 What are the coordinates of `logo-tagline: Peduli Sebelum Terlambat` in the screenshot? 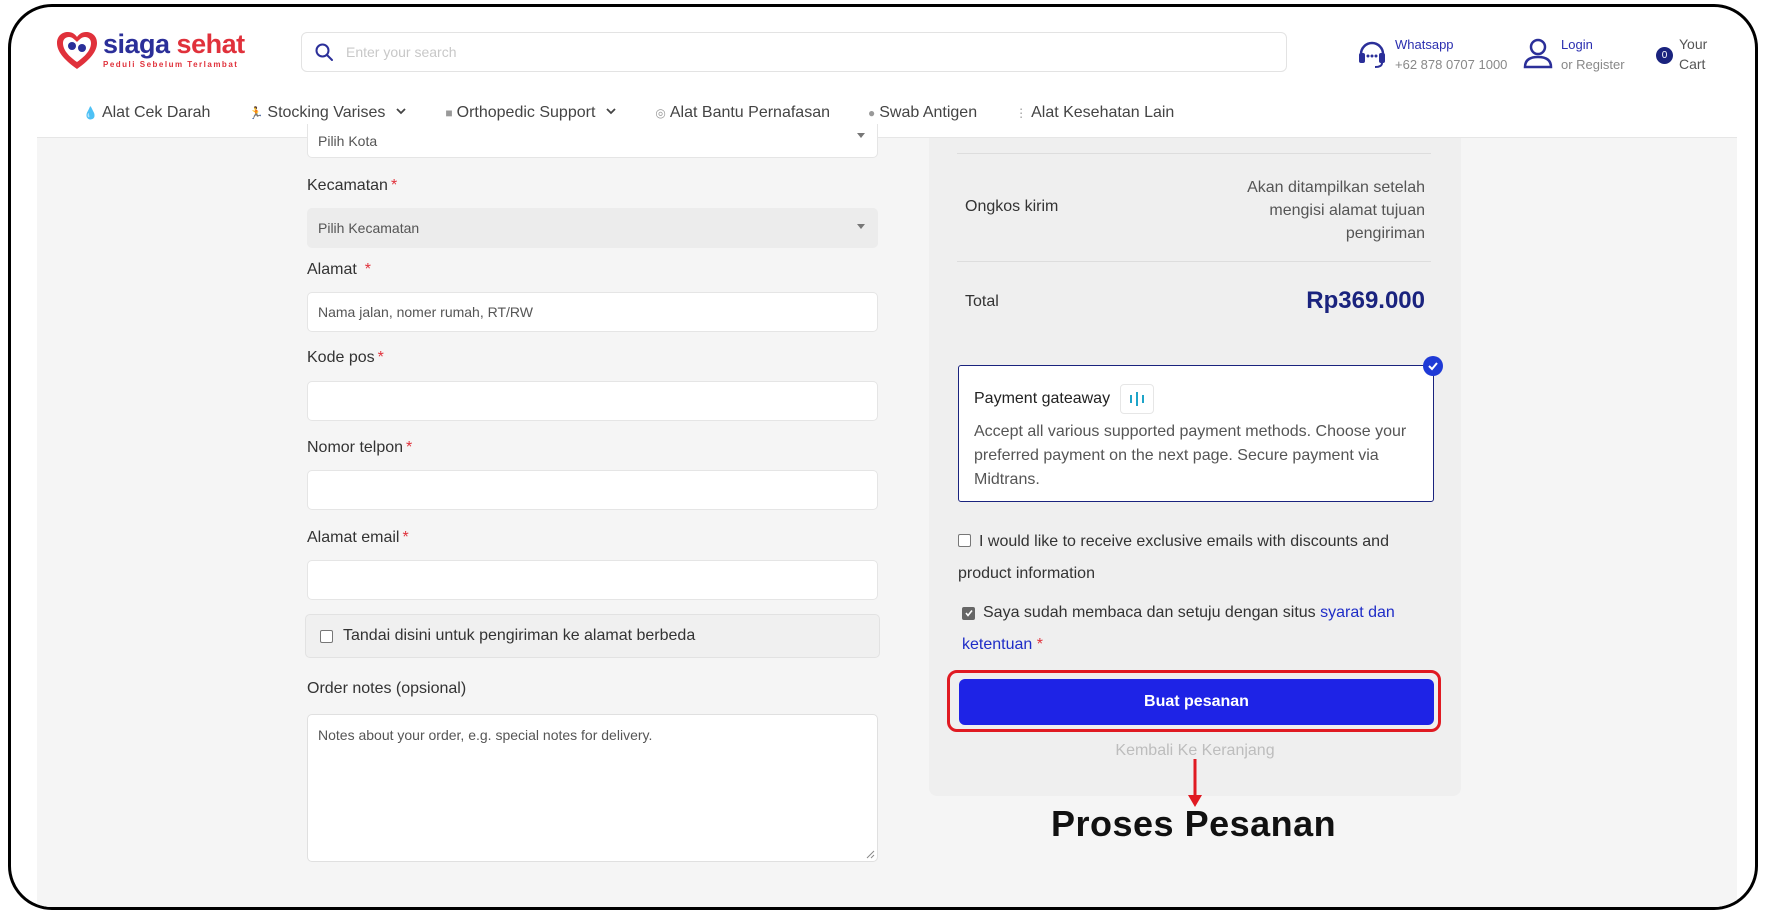 It's located at (171, 64).